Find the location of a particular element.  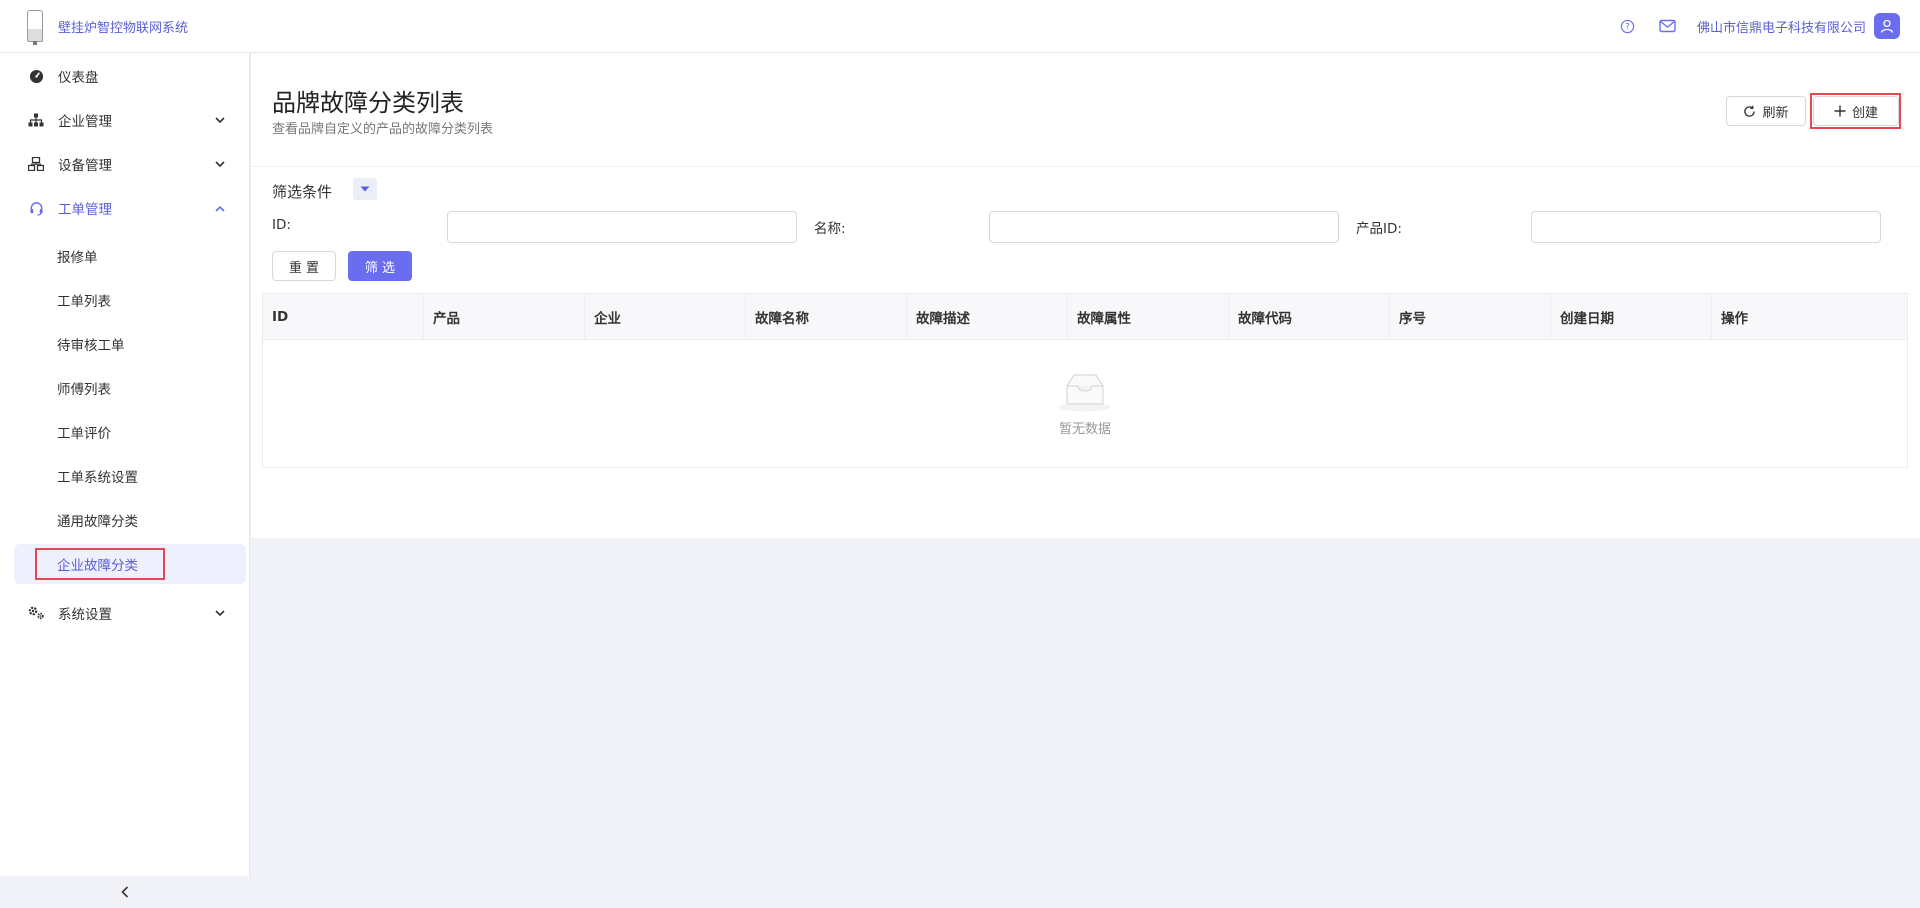

app-title: 壁挂炉智控物联网系统 is located at coordinates (123, 26).